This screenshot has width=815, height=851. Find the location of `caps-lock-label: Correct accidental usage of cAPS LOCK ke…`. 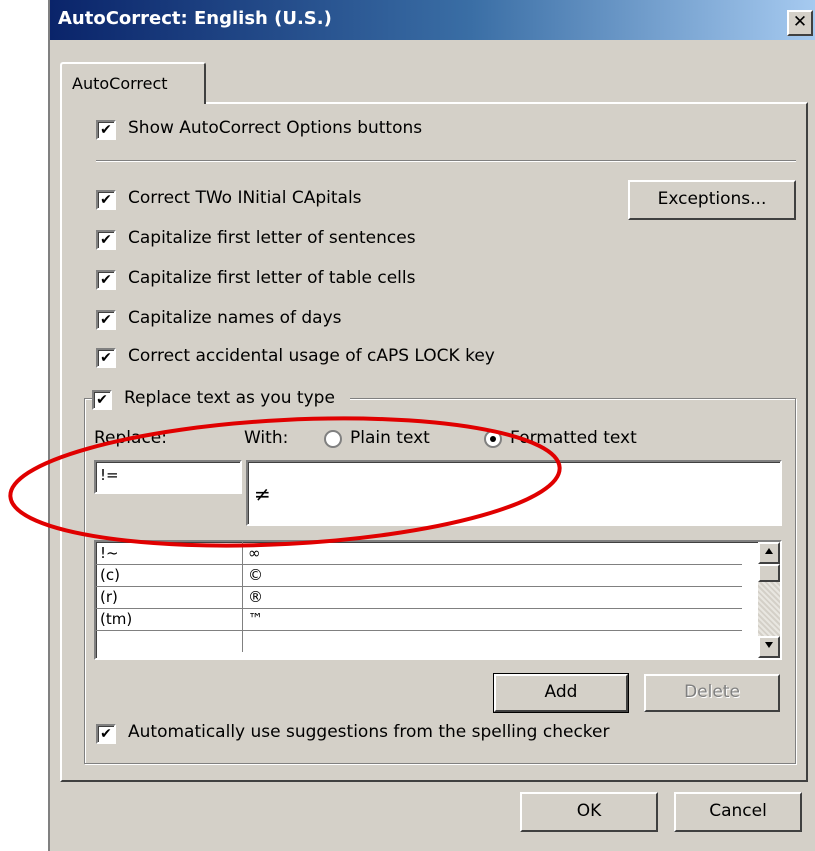

caps-lock-label: Correct accidental usage of cAPS LOCK ke… is located at coordinates (311, 356).